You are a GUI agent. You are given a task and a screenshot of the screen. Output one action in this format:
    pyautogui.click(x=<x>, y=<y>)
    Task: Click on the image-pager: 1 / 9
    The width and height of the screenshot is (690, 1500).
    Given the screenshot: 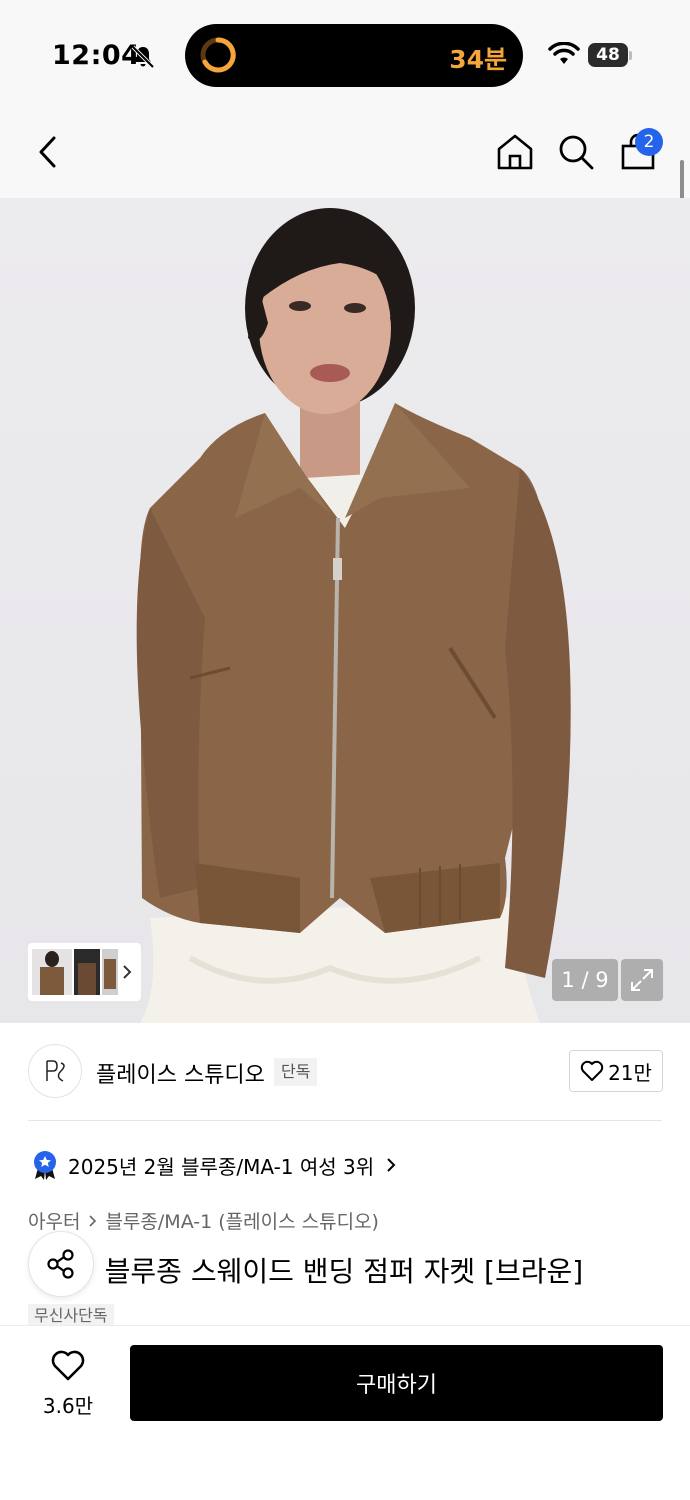 What is the action you would take?
    pyautogui.click(x=585, y=980)
    